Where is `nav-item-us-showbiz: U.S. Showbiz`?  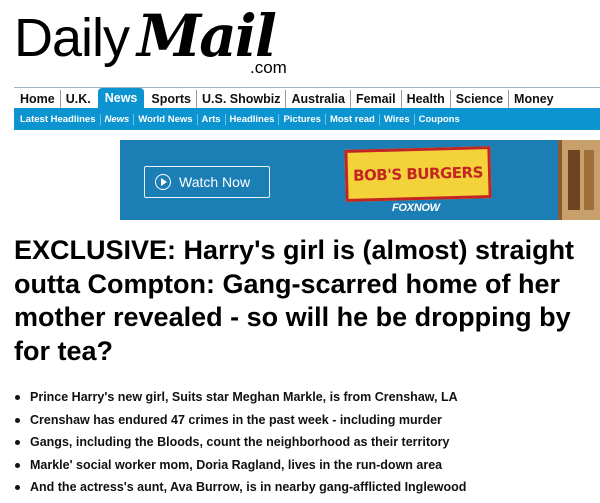
nav-item-us-showbiz: U.S. Showbiz is located at coordinates (242, 99).